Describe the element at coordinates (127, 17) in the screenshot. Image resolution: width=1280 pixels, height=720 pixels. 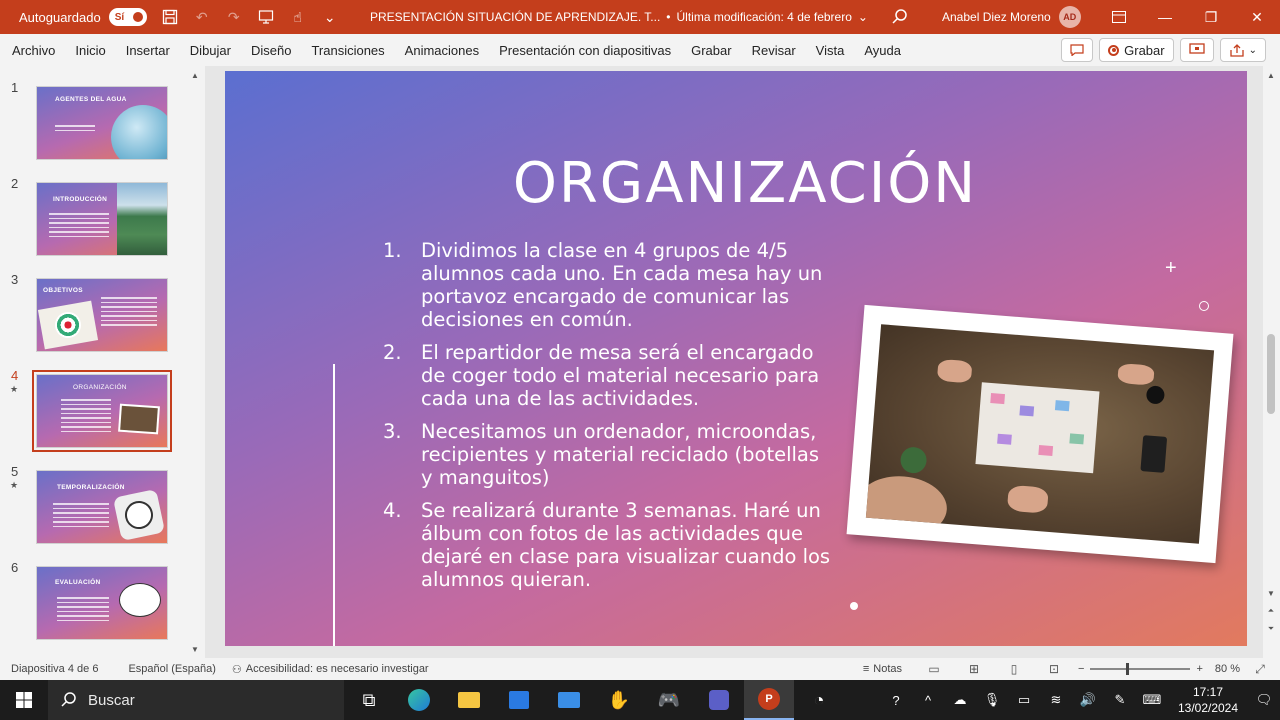
I see `autosave-toggle: Sí` at that location.